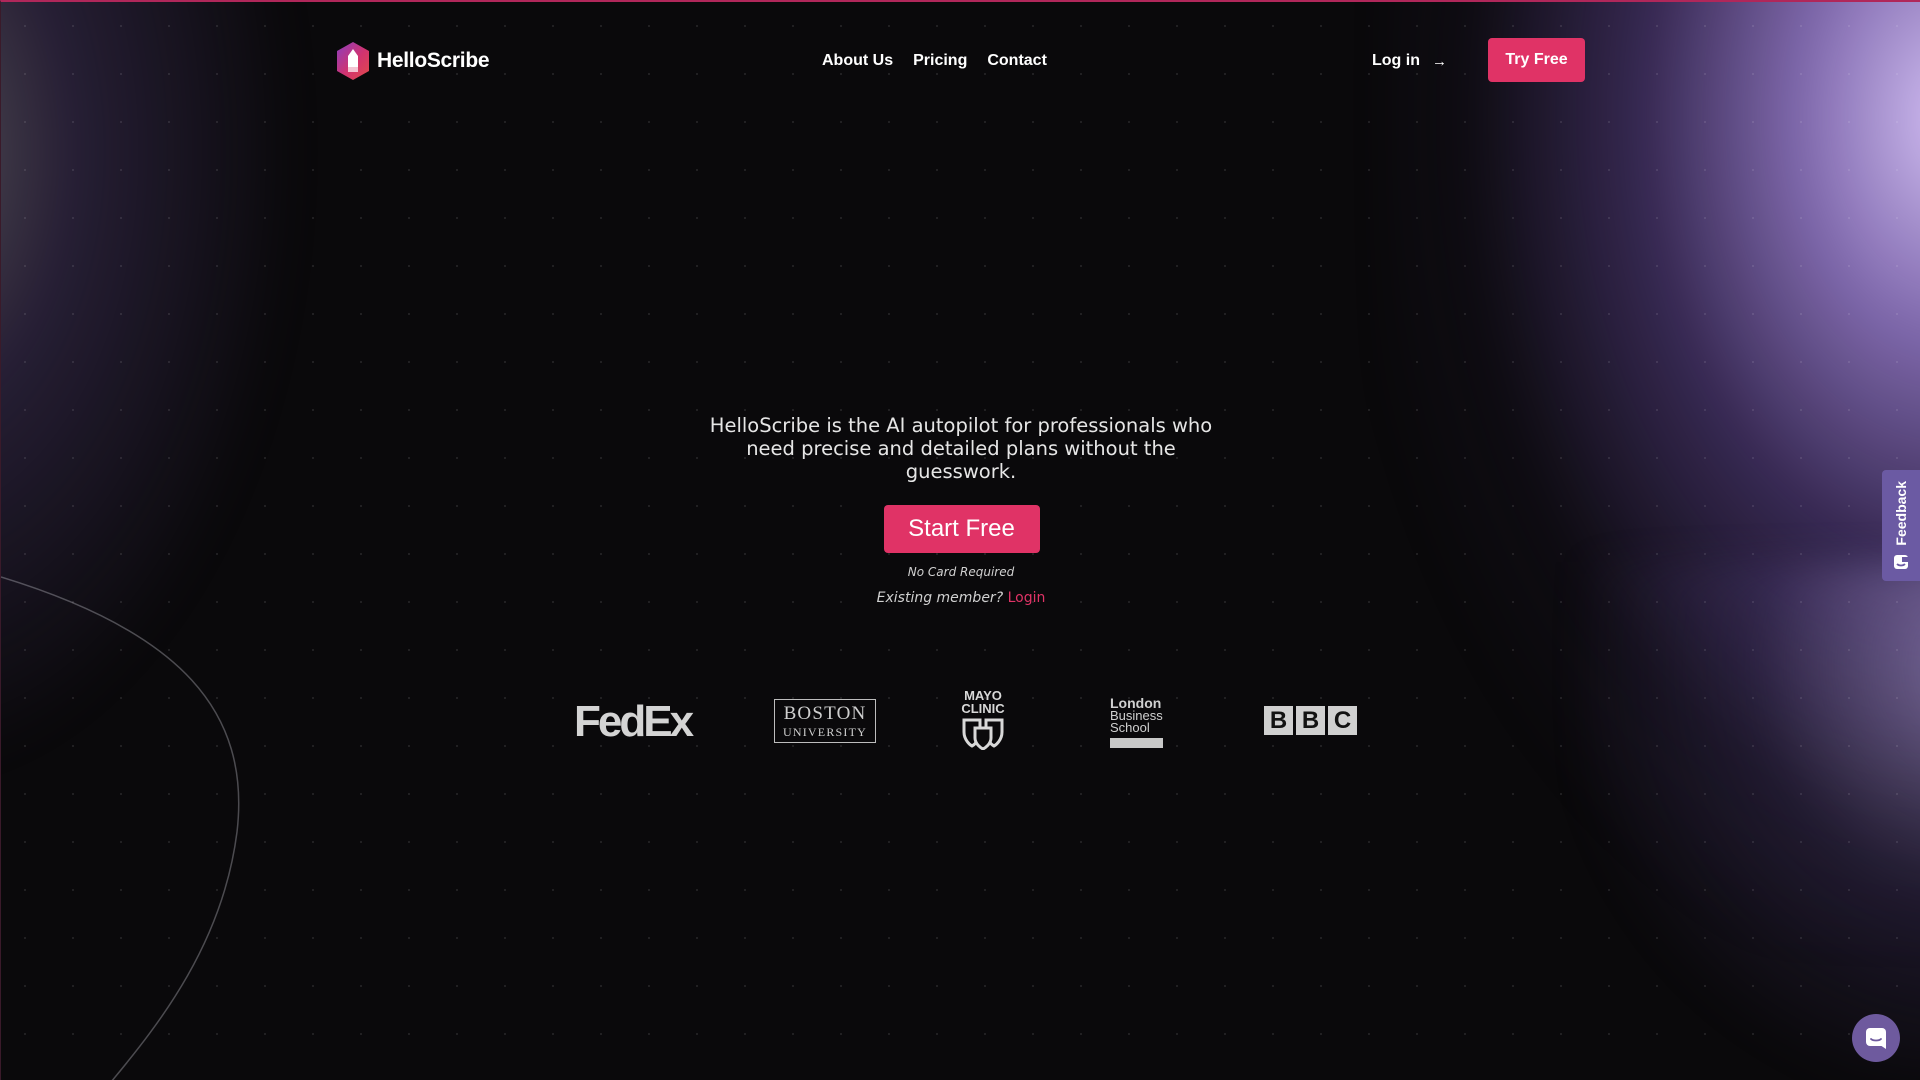  I want to click on header-login-link: Log in →, so click(1409, 61).